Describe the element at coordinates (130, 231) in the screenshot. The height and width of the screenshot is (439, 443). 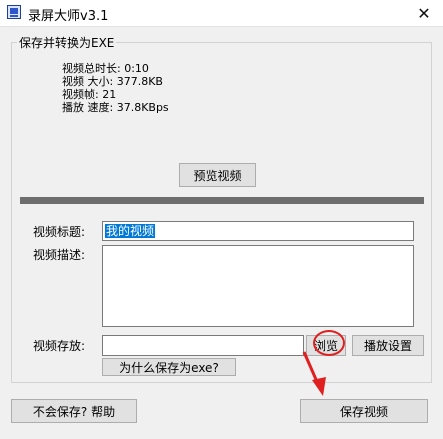
I see `title-input-value: 我的视频` at that location.